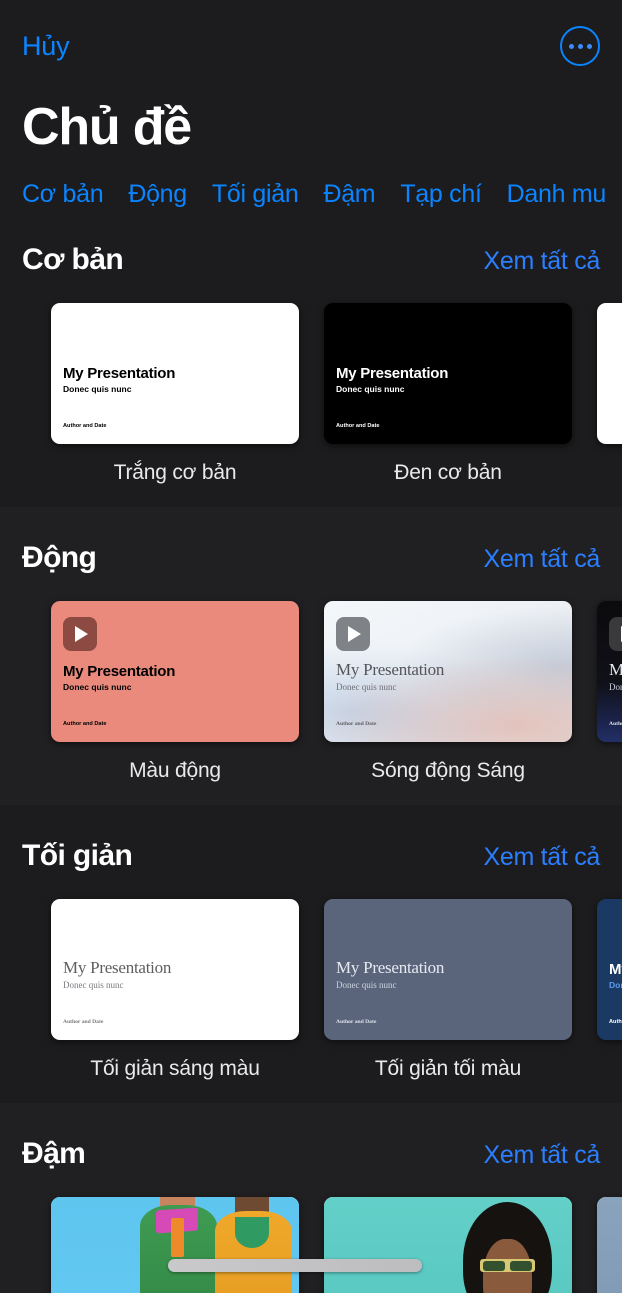 The width and height of the screenshot is (622, 1293). I want to click on navigation-bar: Hủy, so click(311, 46).